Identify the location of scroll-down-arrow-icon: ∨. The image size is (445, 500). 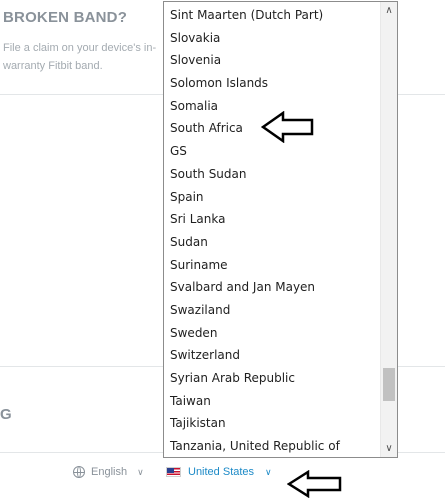
(389, 448).